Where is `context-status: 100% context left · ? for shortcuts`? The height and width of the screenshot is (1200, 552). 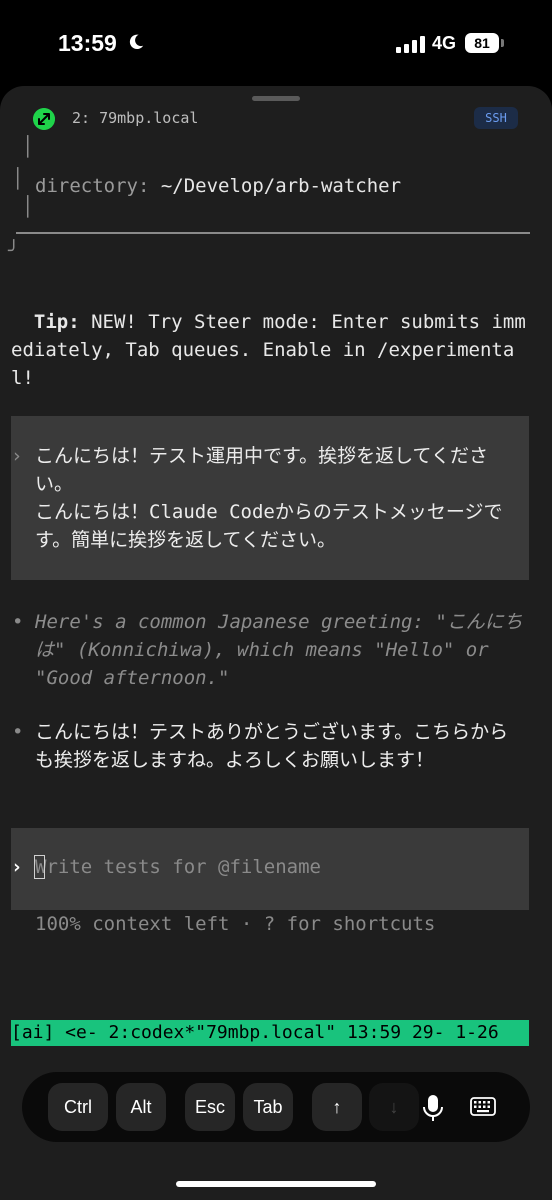 context-status: 100% context left · ? for shortcuts is located at coordinates (235, 924).